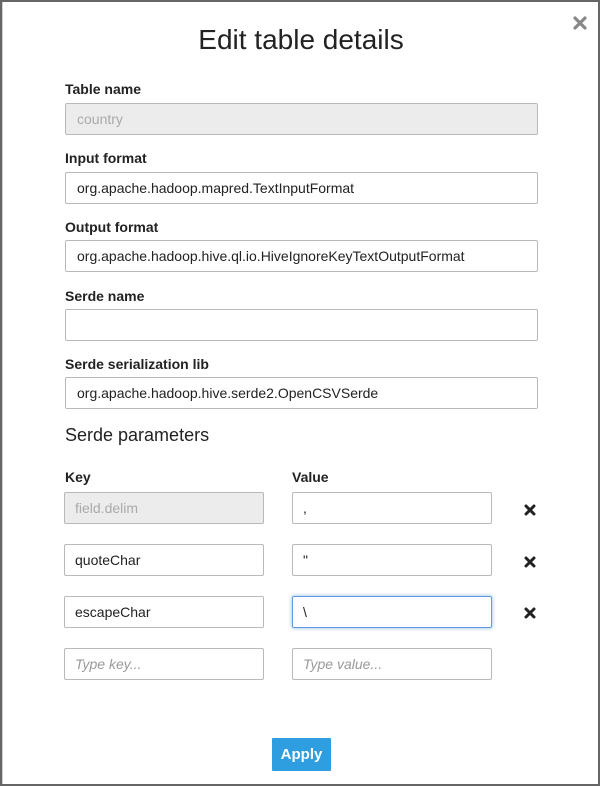 Image resolution: width=600 pixels, height=786 pixels. Describe the element at coordinates (301, 754) in the screenshot. I see `apply-button: Apply` at that location.